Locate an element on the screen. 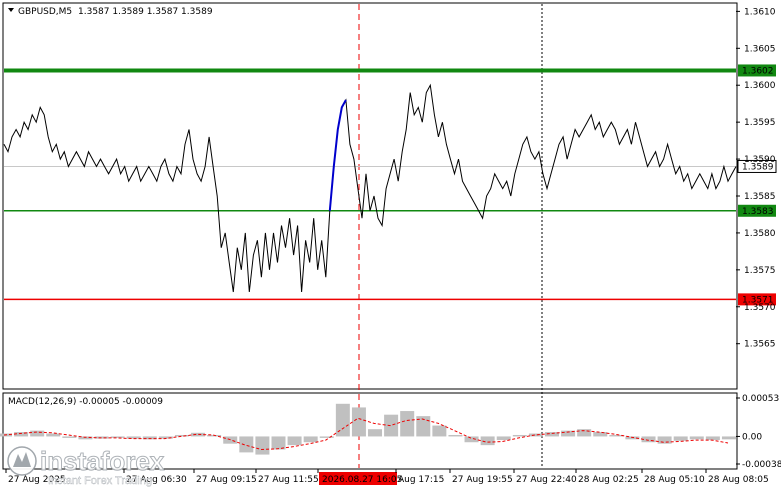  price-tick-label: 1.3575 is located at coordinates (760, 271).